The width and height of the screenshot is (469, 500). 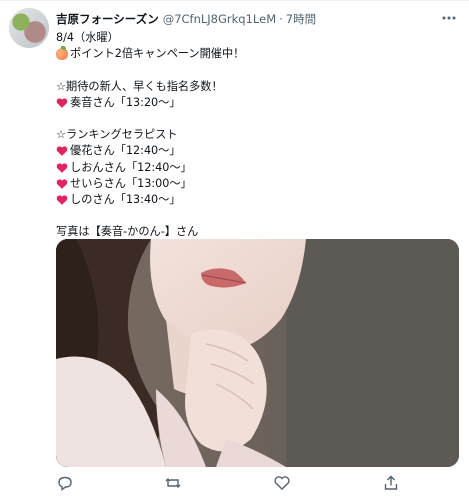 What do you see at coordinates (29, 28) in the screenshot?
I see `avatar` at bounding box center [29, 28].